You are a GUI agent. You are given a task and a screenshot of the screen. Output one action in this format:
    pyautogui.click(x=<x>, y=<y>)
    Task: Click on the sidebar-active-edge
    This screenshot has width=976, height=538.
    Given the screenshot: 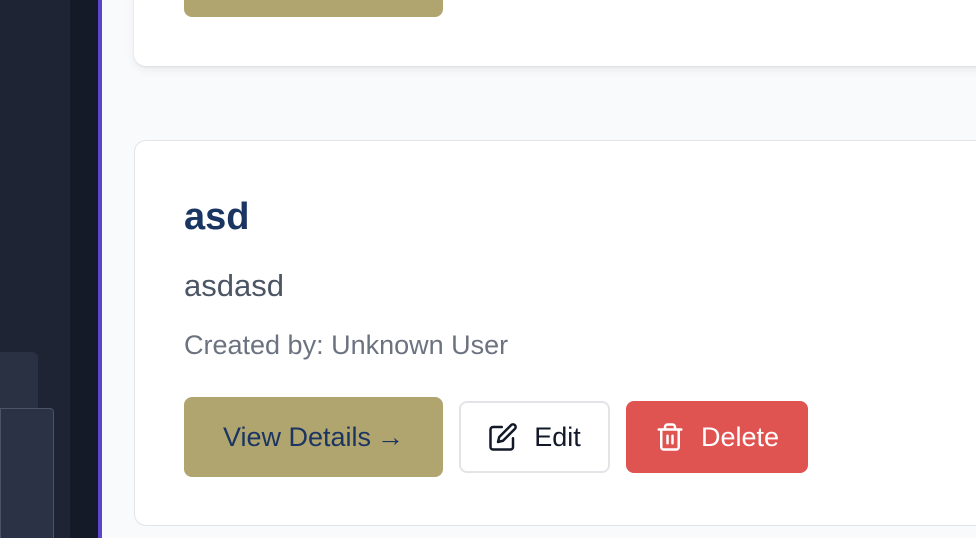 What is the action you would take?
    pyautogui.click(x=100, y=269)
    